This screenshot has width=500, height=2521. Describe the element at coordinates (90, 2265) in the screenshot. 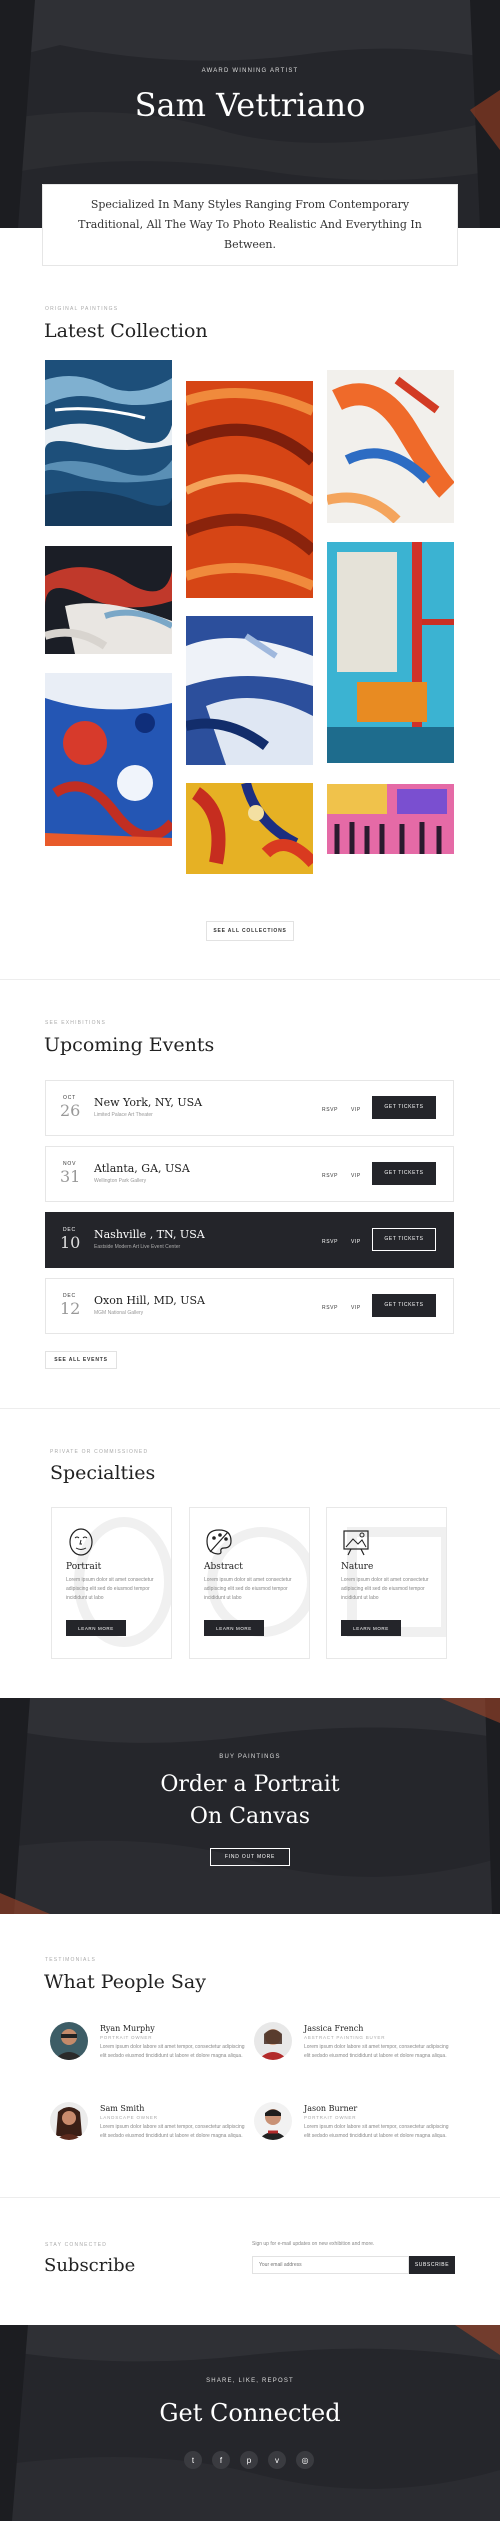

I see `subscribe-title: Subscribe` at that location.